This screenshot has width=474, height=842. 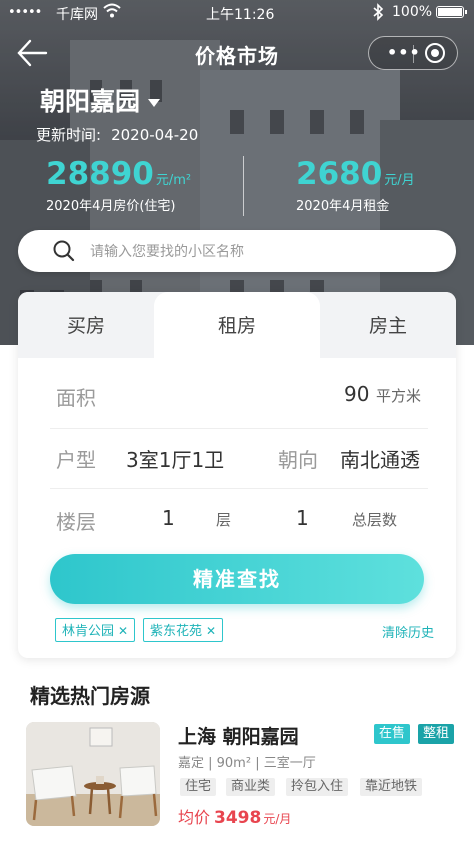 What do you see at coordinates (239, 396) in the screenshot?
I see `area-row: 面积 90 平方米` at bounding box center [239, 396].